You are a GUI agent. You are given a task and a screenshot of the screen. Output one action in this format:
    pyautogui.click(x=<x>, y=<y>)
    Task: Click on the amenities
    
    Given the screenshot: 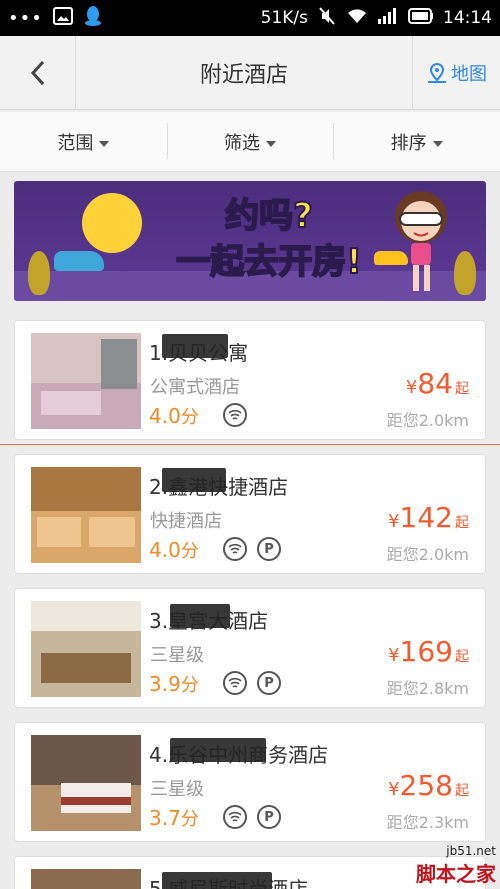 What is the action you would take?
    pyautogui.click(x=235, y=415)
    